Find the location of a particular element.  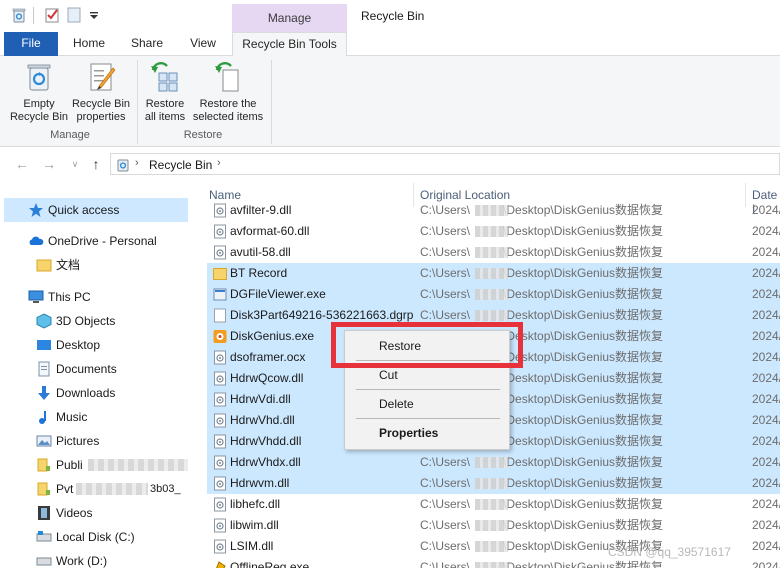

nav-documents-label: Documents is located at coordinates (86, 369).